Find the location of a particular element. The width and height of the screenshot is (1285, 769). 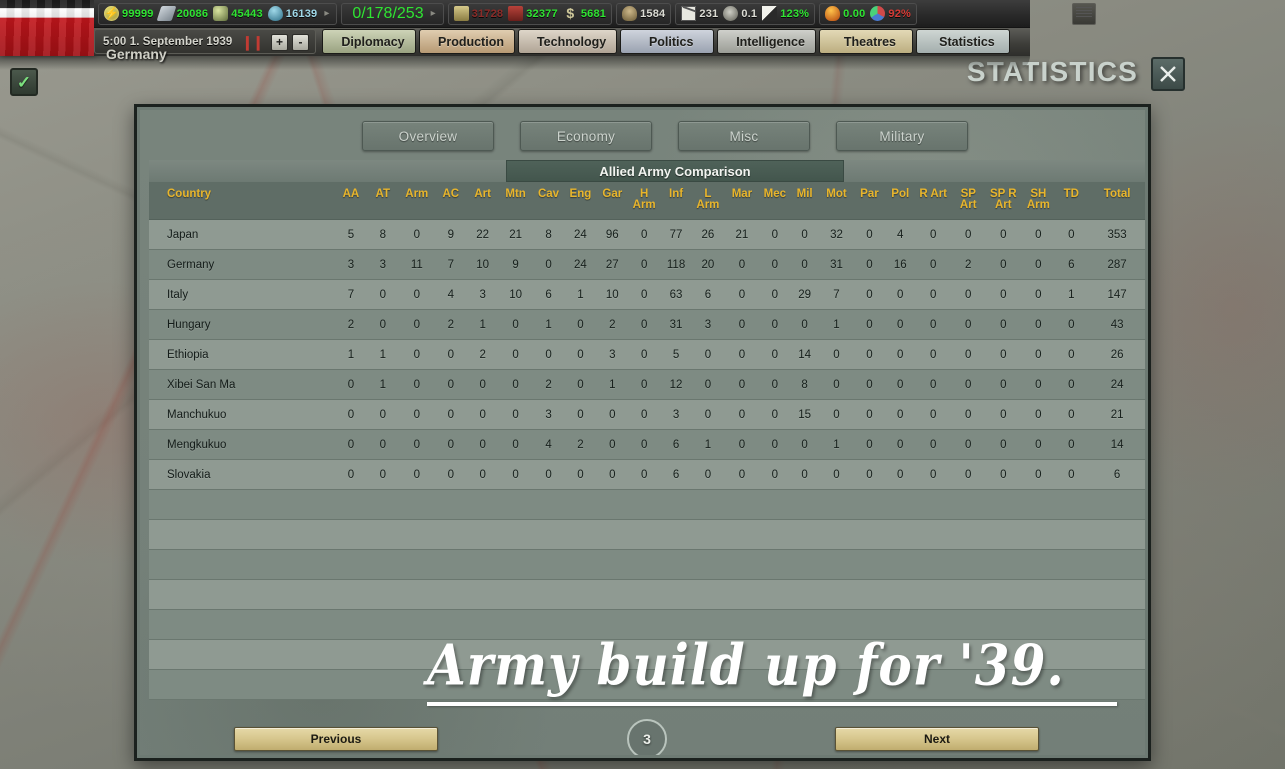

speed-up-button: + is located at coordinates (279, 42).